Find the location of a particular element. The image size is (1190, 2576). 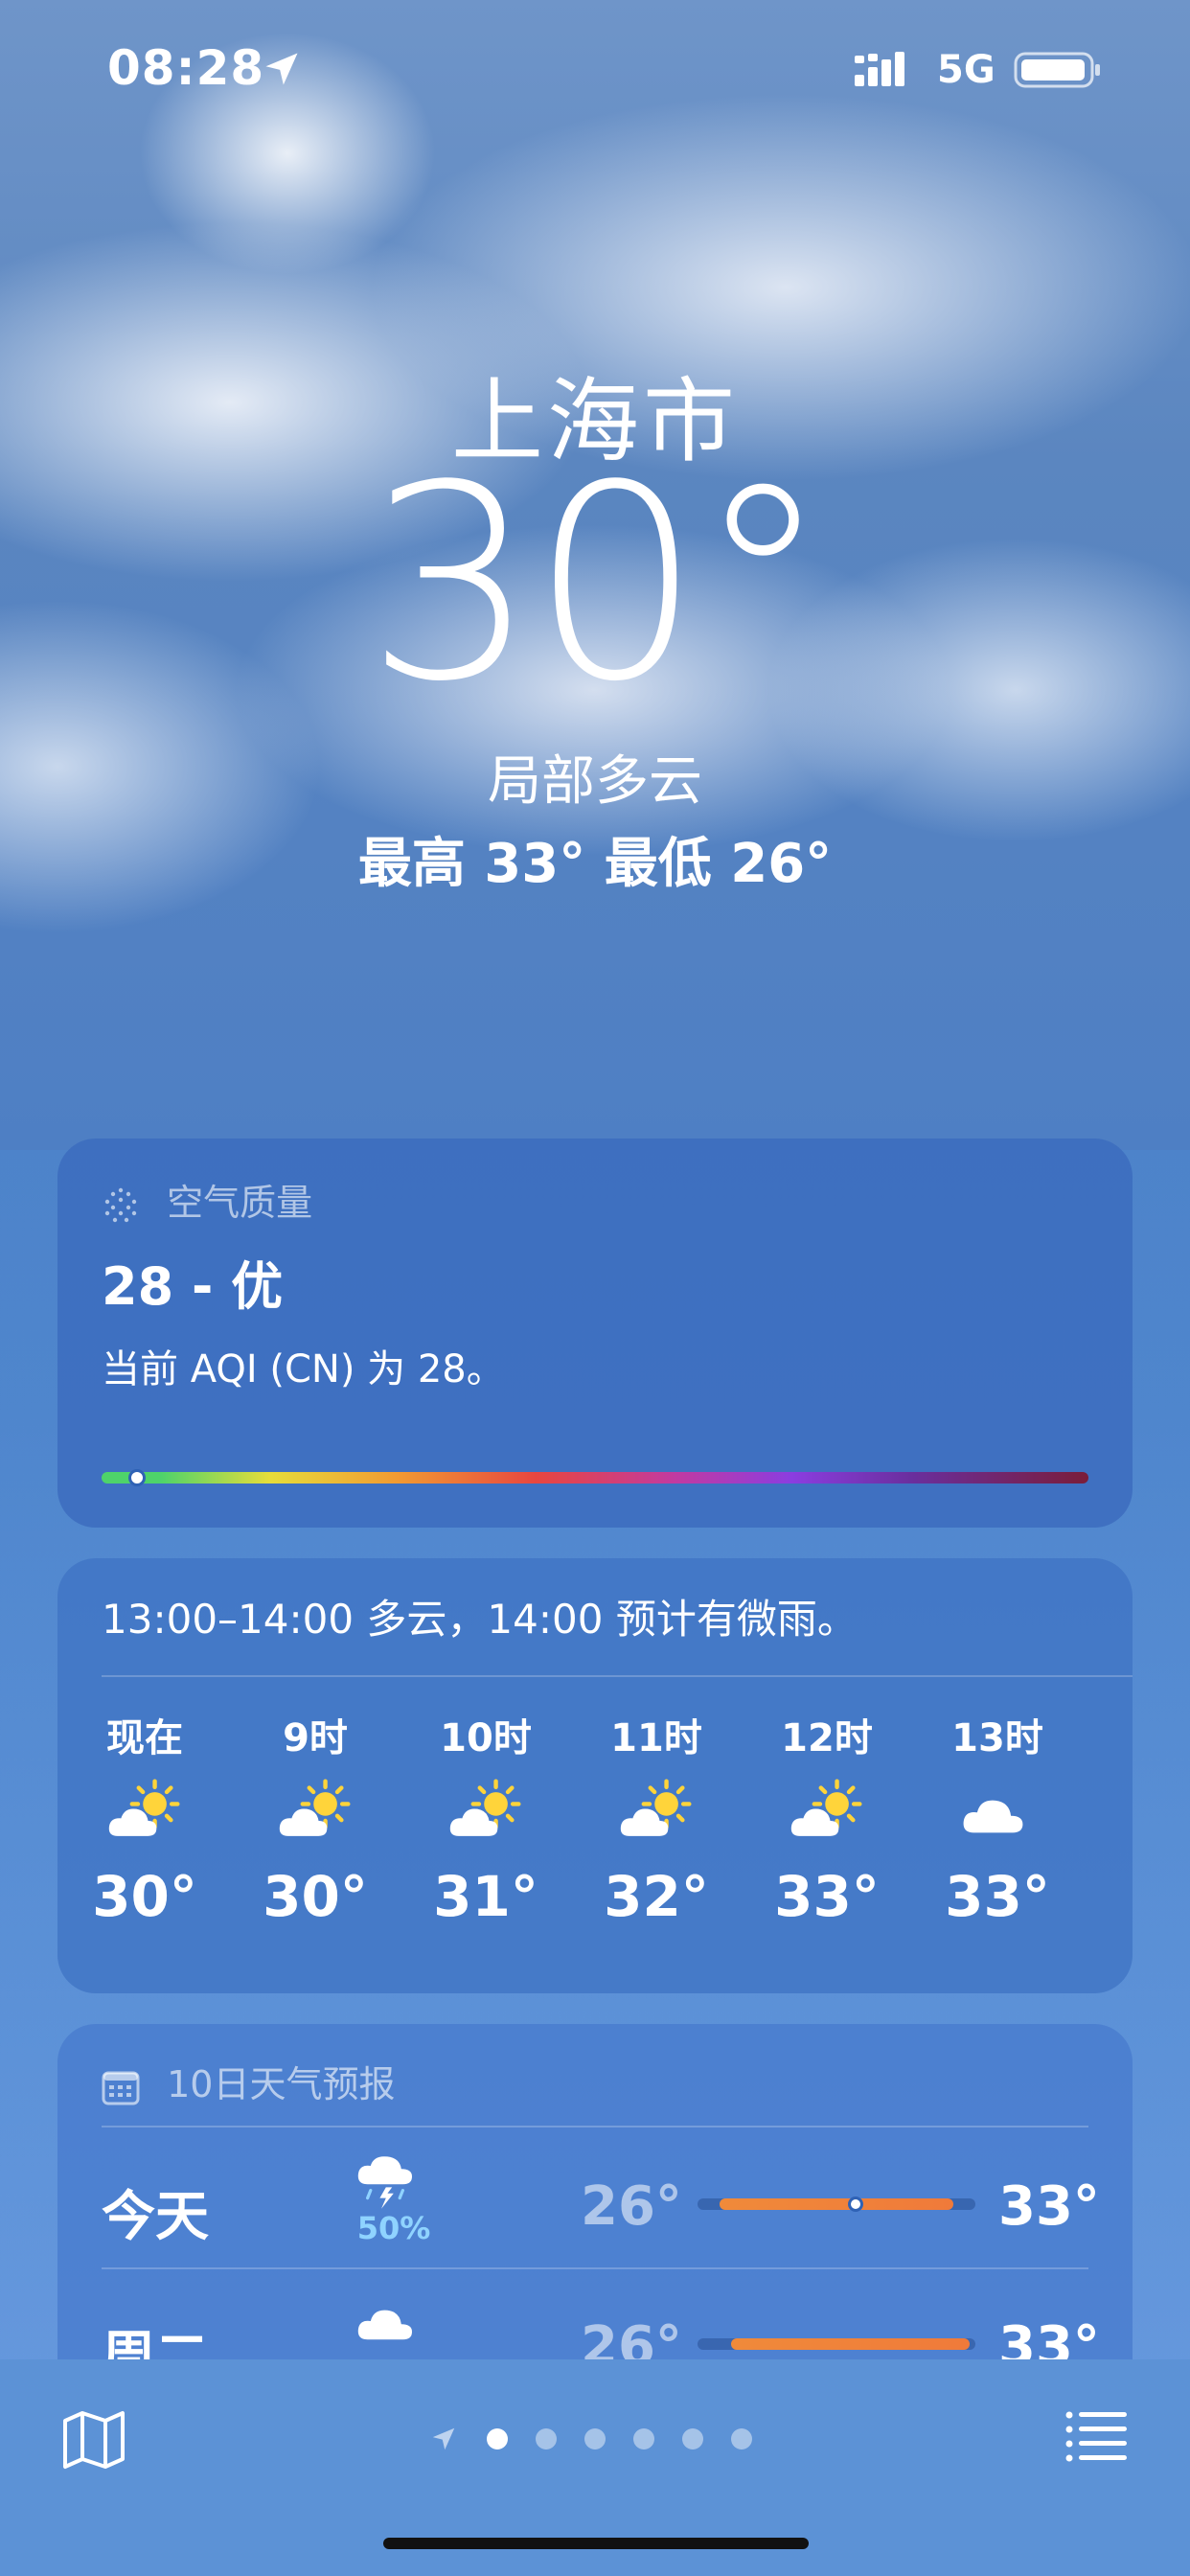

hourly-item: 11时 32° is located at coordinates (656, 1818).